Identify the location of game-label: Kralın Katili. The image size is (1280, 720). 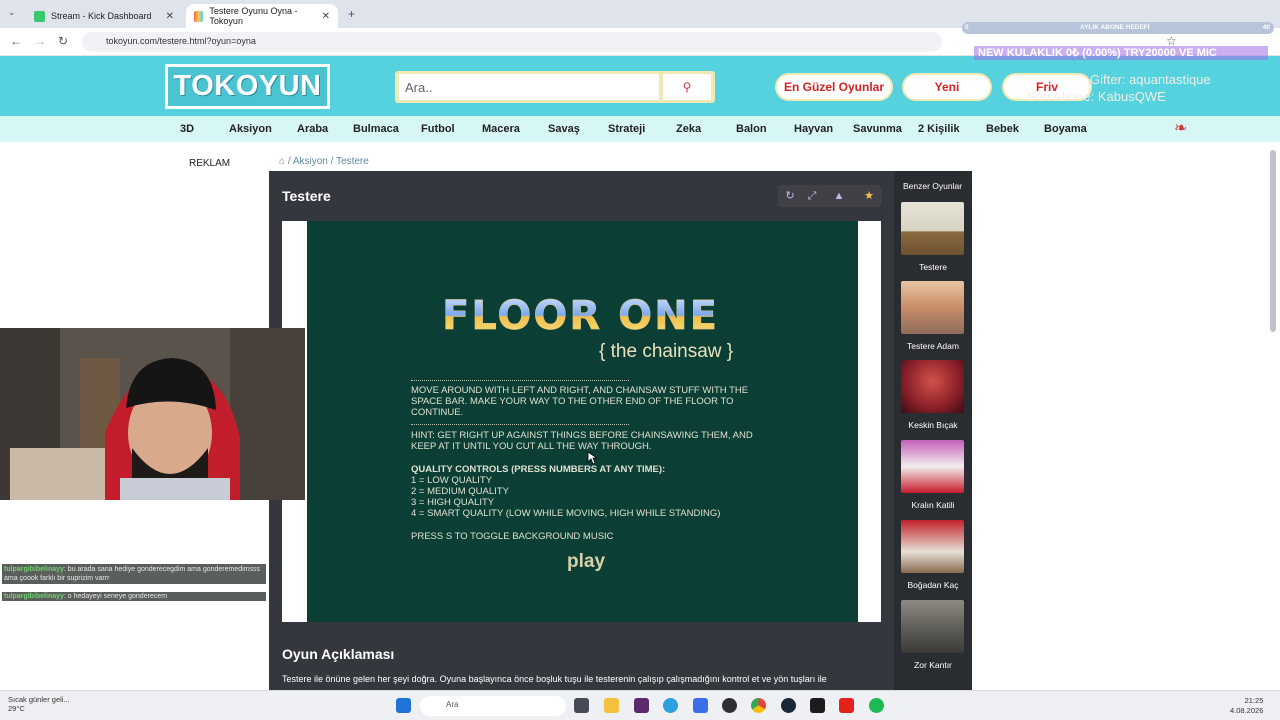
(933, 505).